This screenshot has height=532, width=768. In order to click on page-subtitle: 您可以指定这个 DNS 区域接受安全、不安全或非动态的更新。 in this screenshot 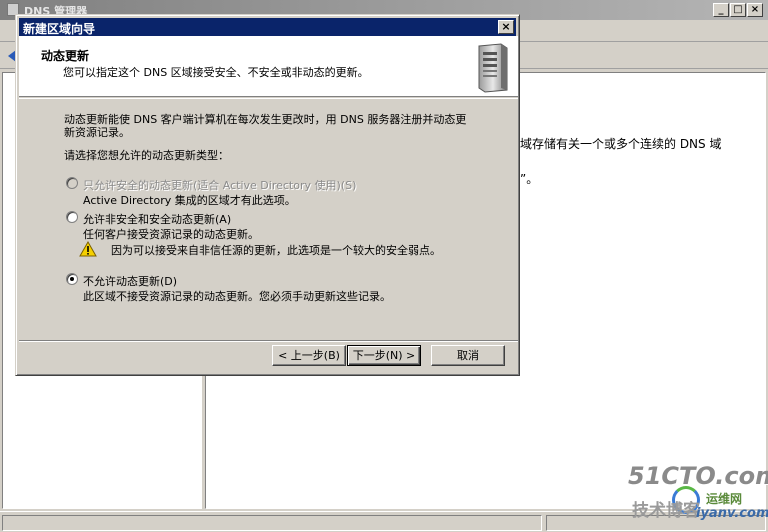, I will do `click(216, 72)`.